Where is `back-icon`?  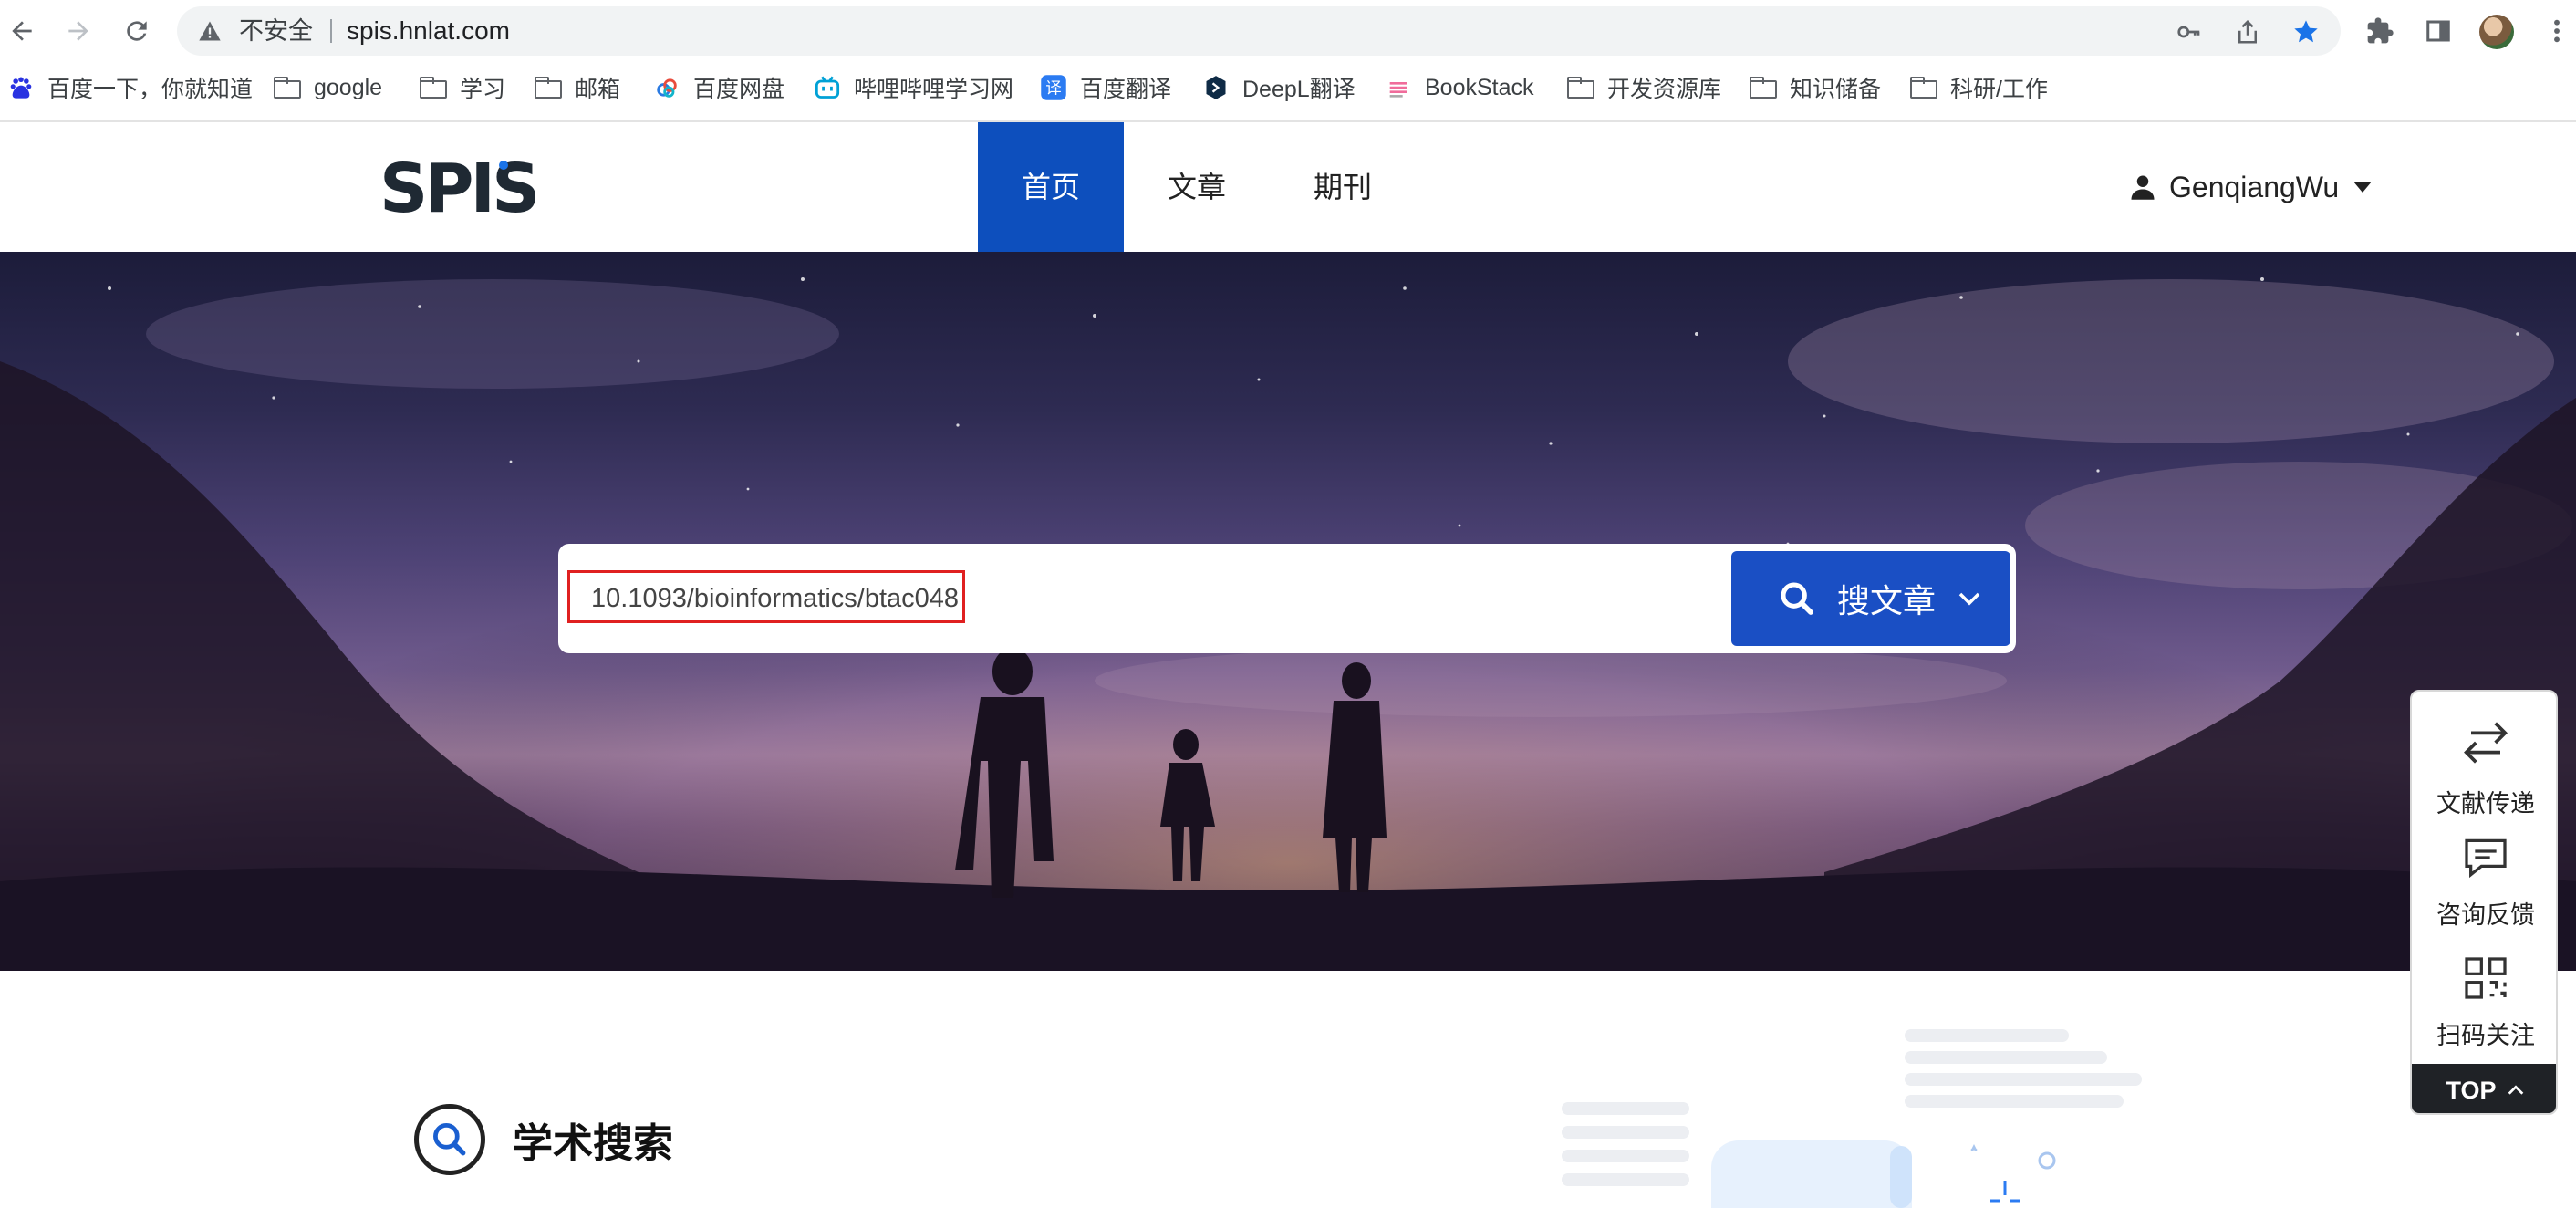 back-icon is located at coordinates (22, 31).